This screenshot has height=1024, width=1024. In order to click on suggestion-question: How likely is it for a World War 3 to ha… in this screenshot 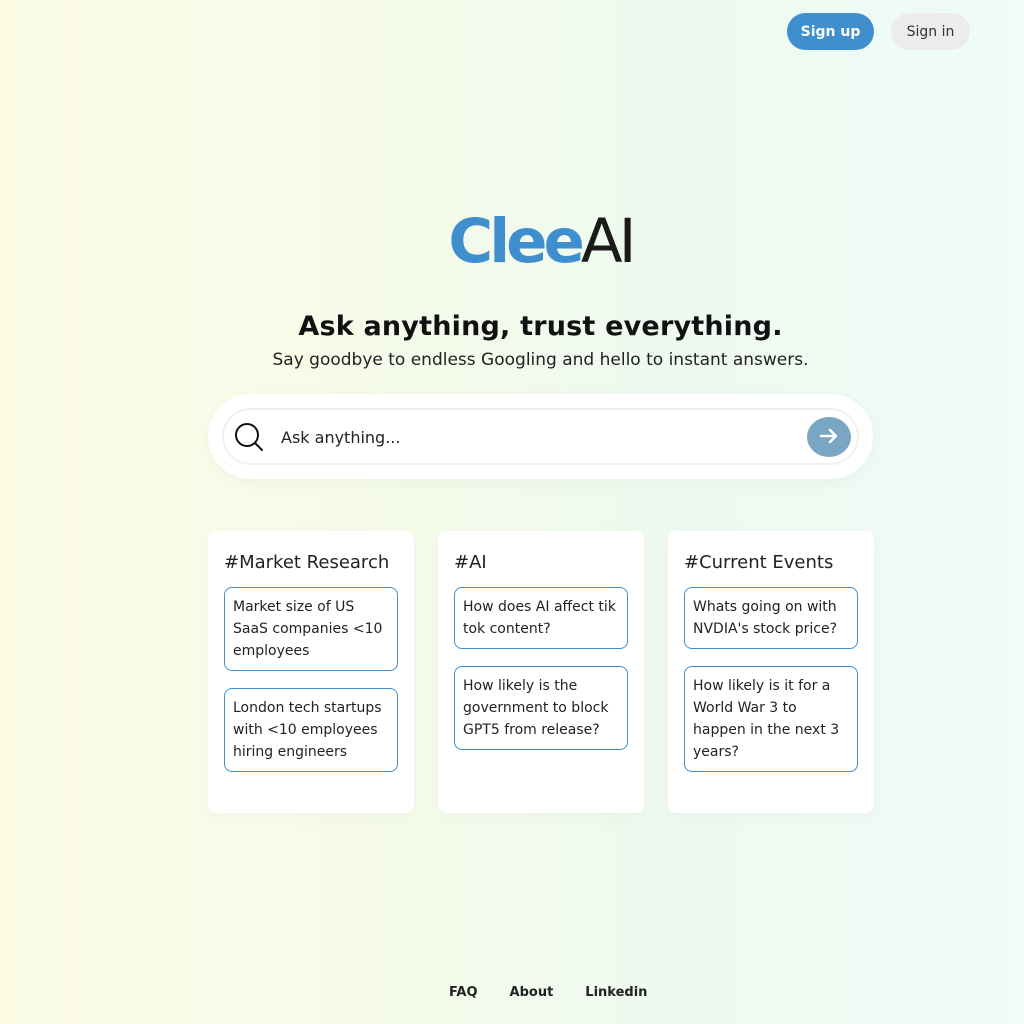, I will do `click(771, 719)`.